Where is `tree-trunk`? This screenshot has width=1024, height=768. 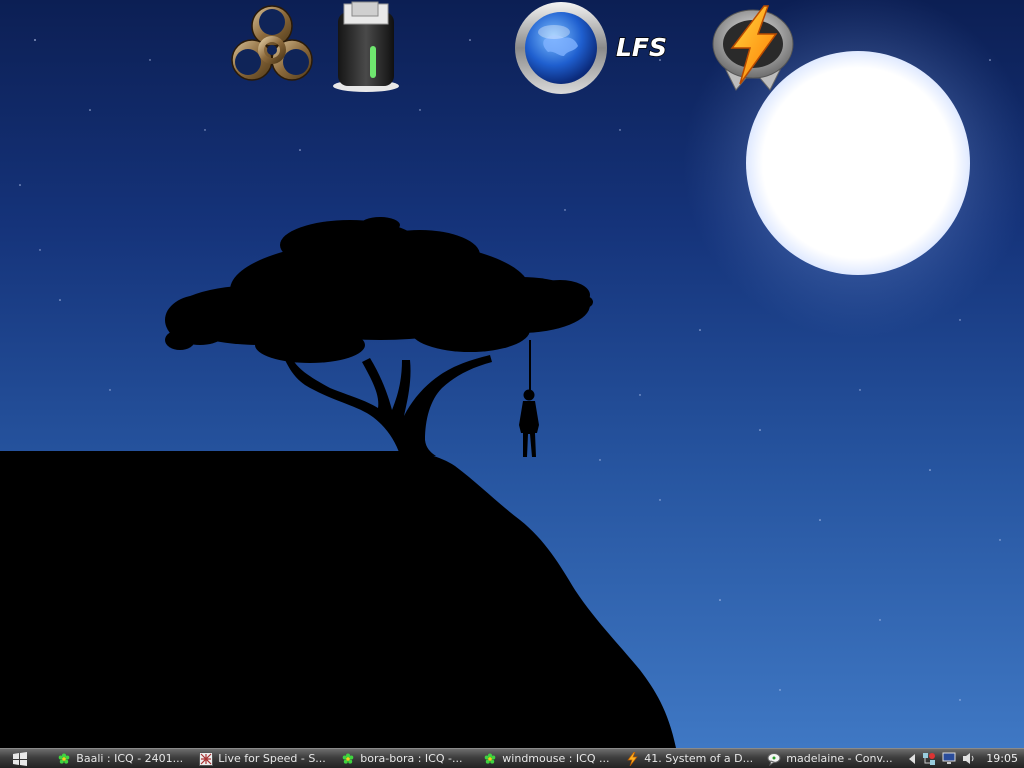
tree-trunk is located at coordinates (388, 405).